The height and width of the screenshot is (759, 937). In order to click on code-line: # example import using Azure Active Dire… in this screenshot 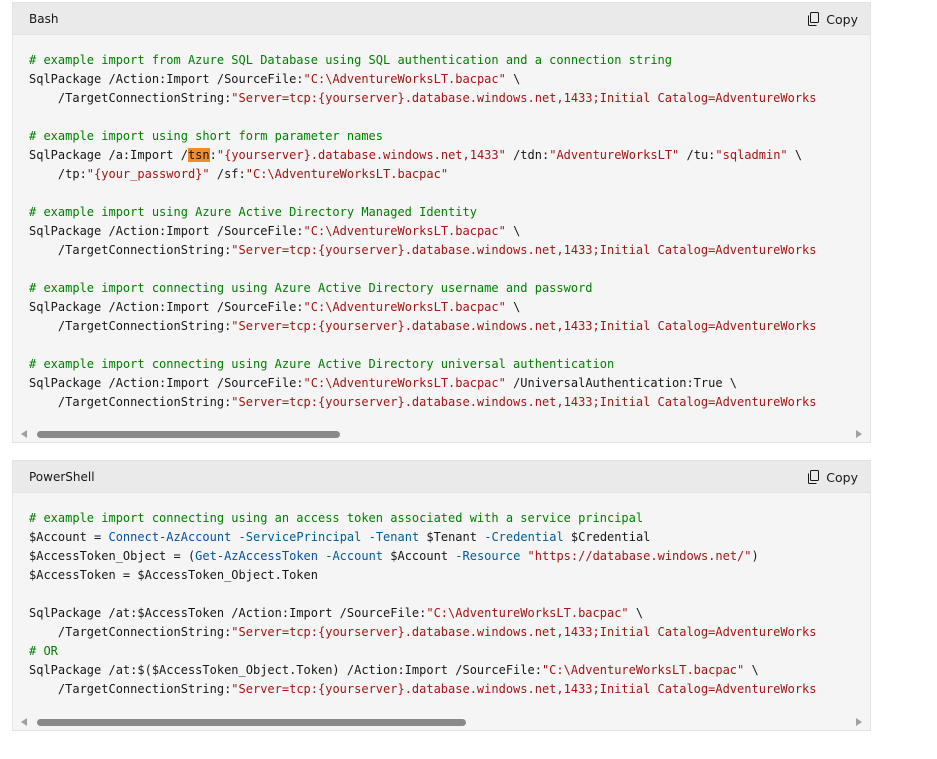, I will do `click(449, 212)`.